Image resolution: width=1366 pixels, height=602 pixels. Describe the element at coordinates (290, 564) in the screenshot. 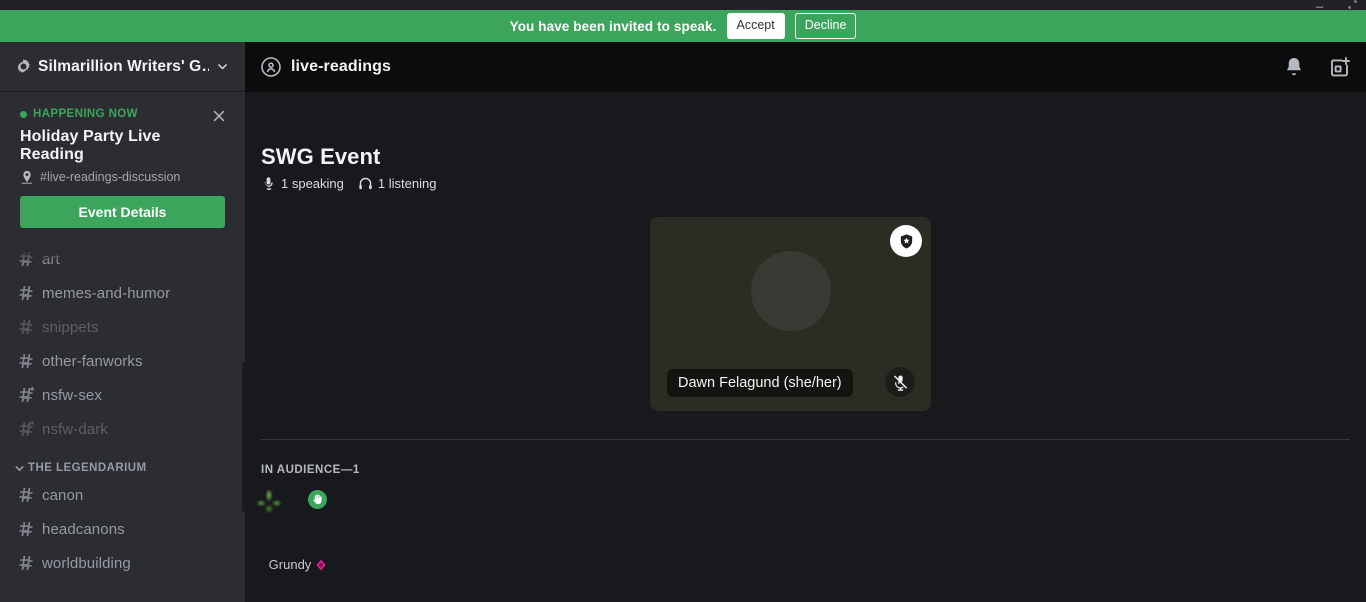

I see `audience-member-name: Grundy` at that location.